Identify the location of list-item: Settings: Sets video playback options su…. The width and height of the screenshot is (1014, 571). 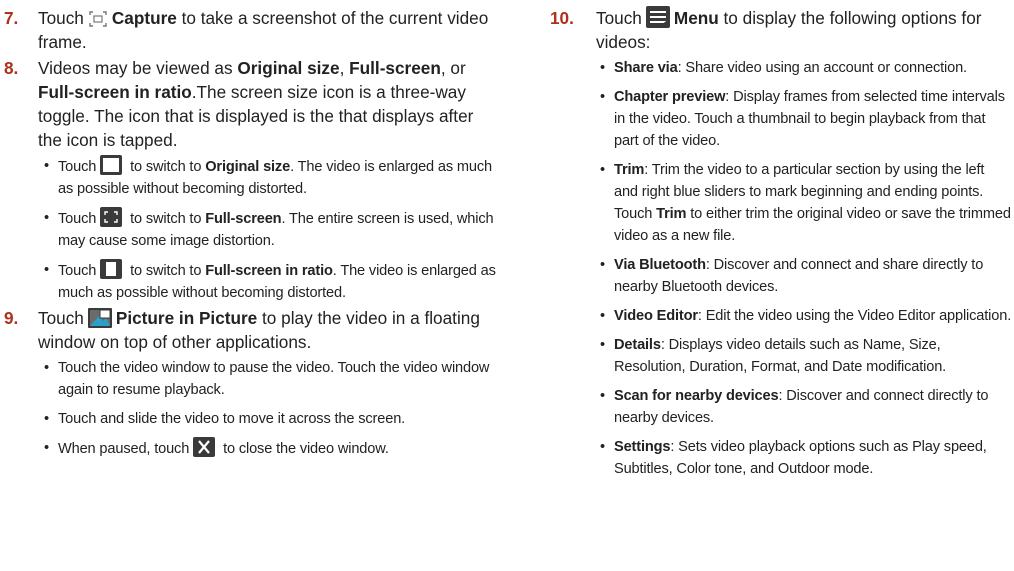
(806, 458).